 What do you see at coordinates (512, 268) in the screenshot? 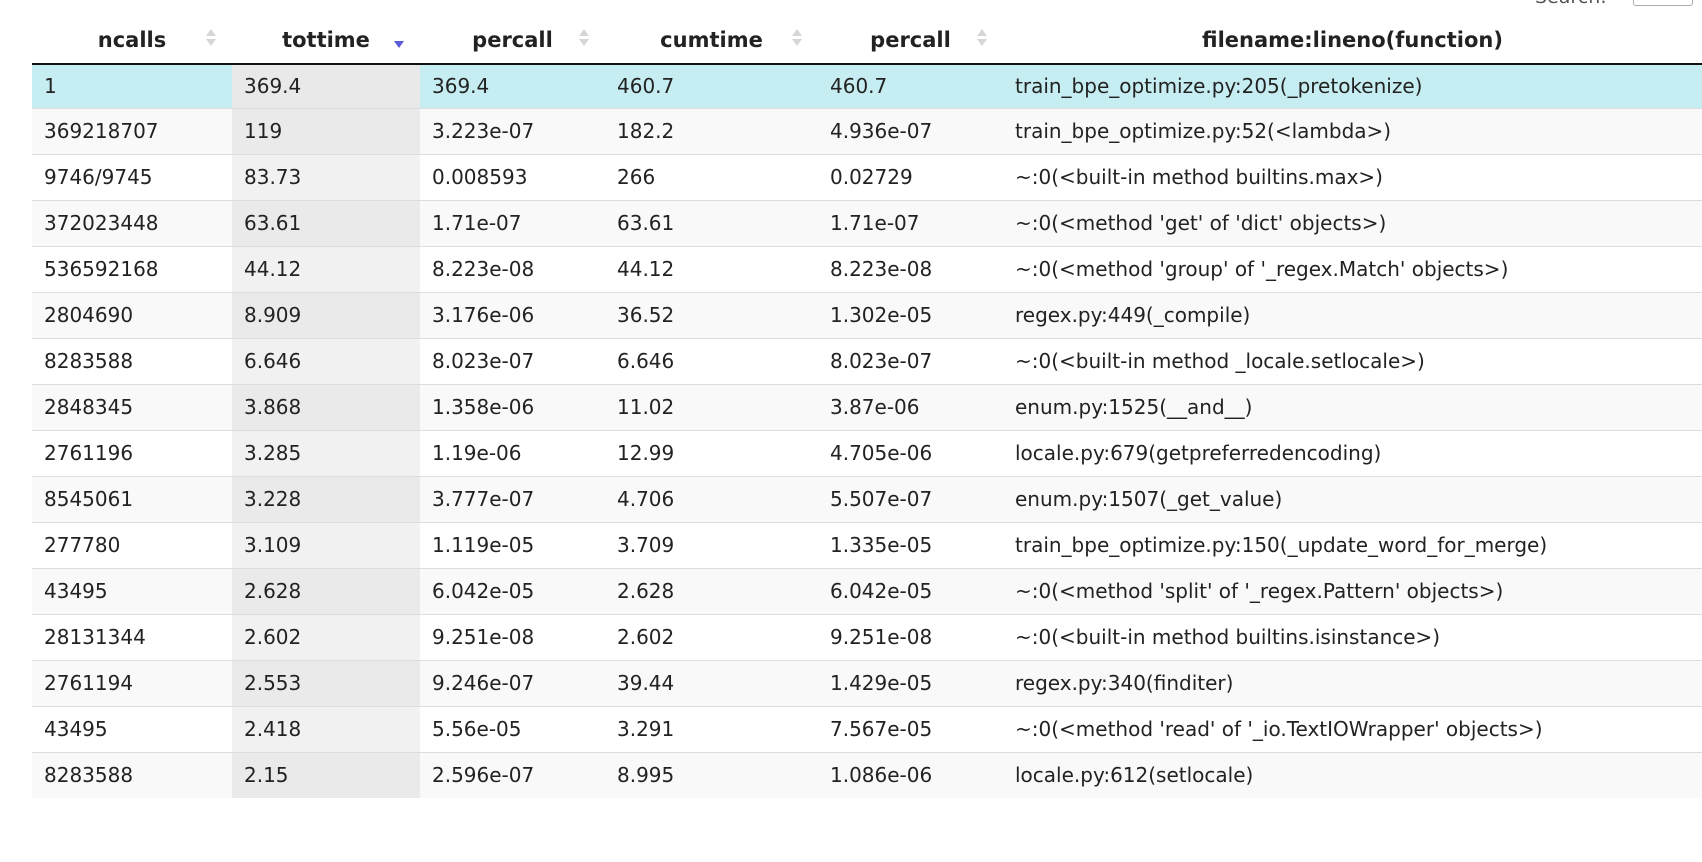
I see `cell-percall: 8.223e-08` at bounding box center [512, 268].